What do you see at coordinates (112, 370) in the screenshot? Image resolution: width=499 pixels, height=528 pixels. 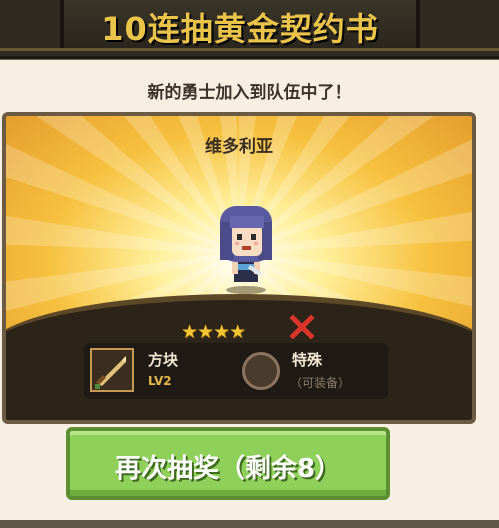 I see `sword-icon` at bounding box center [112, 370].